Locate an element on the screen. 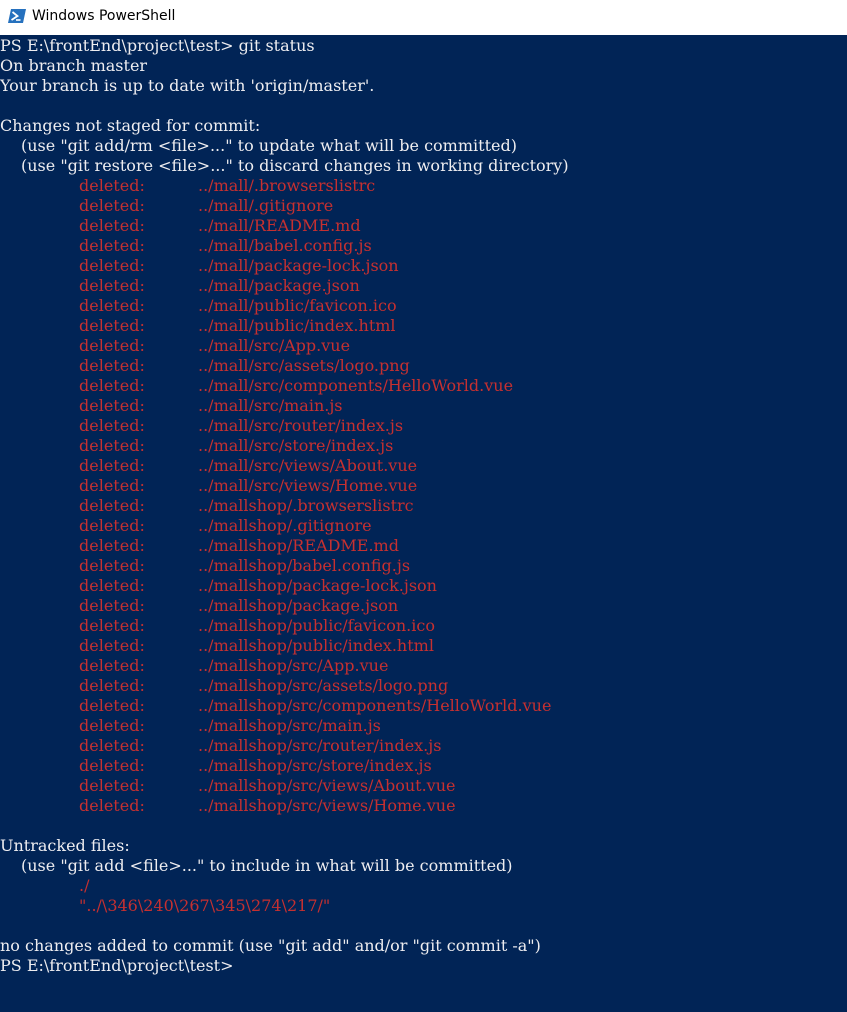 Image resolution: width=847 pixels, height=1012 pixels. deleted-file-path: ../mall/package-lock.json is located at coordinates (298, 265).